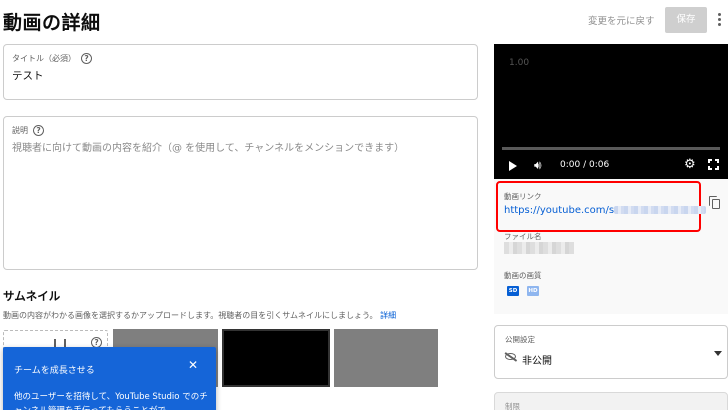  What do you see at coordinates (686, 20) in the screenshot?
I see `save-button: 保存` at bounding box center [686, 20].